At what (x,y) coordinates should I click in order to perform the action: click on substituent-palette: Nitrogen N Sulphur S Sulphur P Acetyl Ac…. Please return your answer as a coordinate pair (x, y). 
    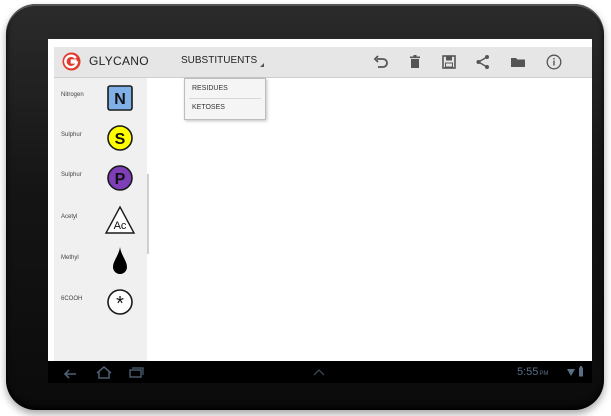
    Looking at the image, I should click on (101, 219).